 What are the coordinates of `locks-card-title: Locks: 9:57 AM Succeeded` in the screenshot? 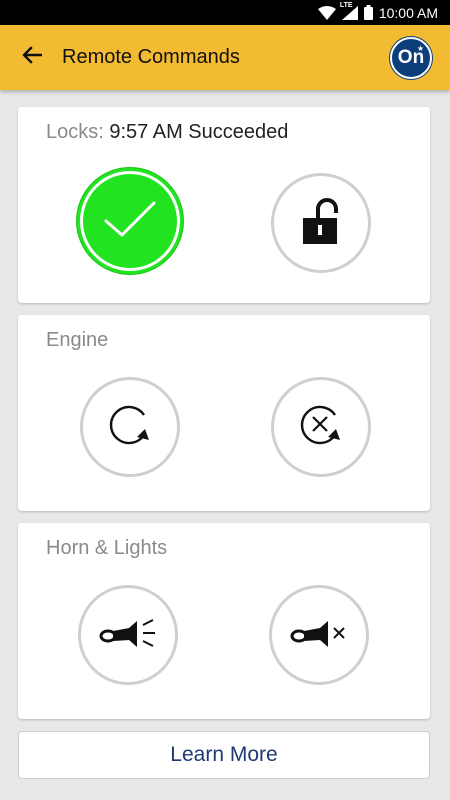 It's located at (167, 132).